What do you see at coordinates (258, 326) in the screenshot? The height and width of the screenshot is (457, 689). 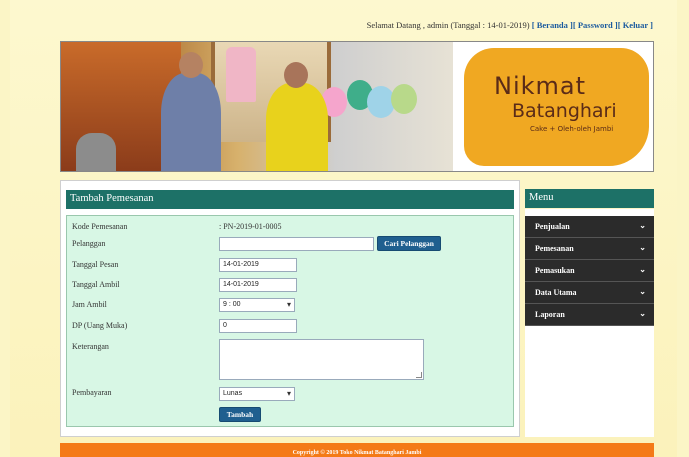 I see `dp-input: 0` at bounding box center [258, 326].